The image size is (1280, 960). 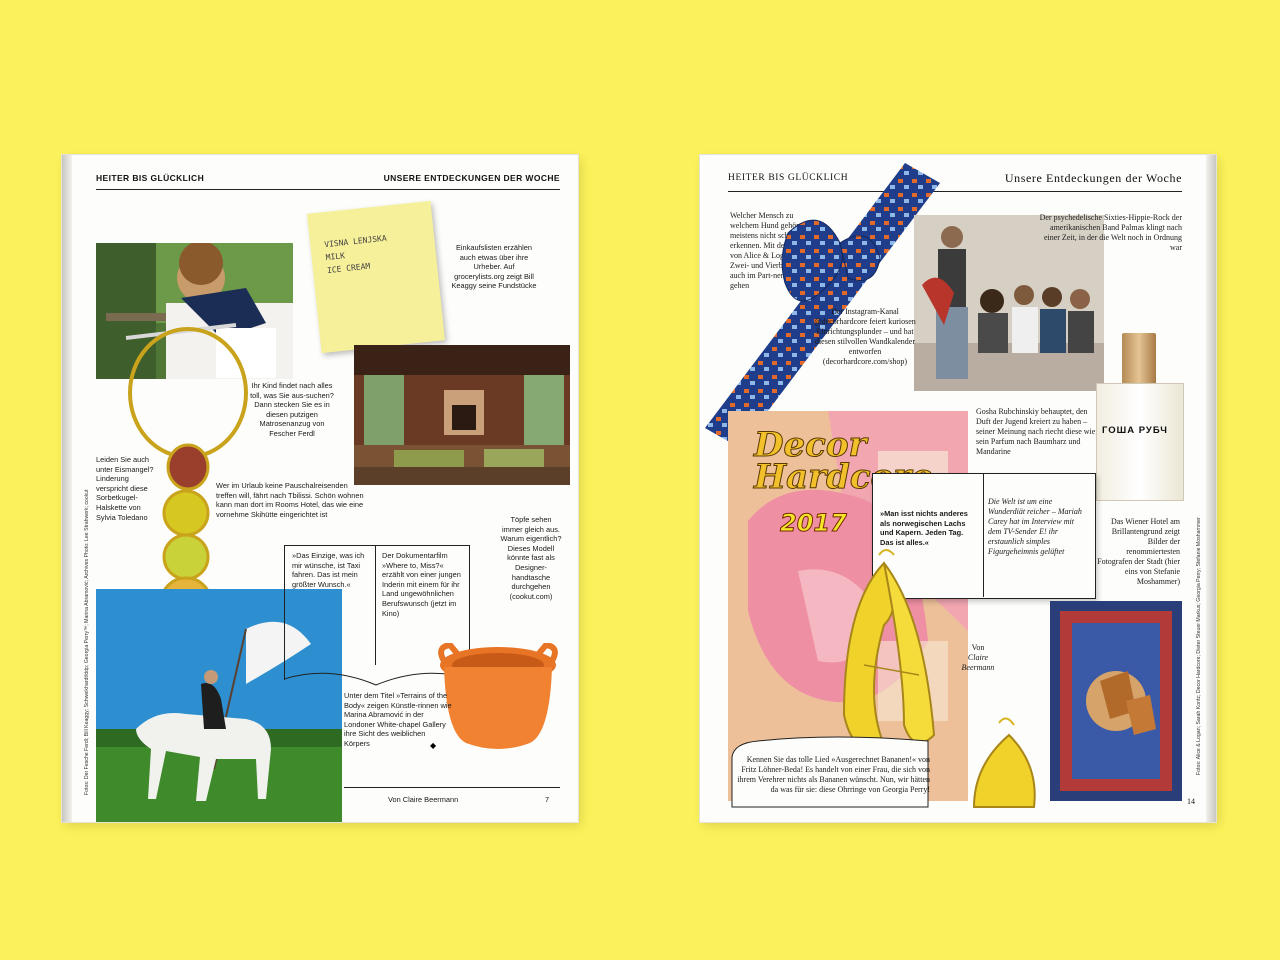 What do you see at coordinates (547, 799) in the screenshot?
I see `left-page-number: 7` at bounding box center [547, 799].